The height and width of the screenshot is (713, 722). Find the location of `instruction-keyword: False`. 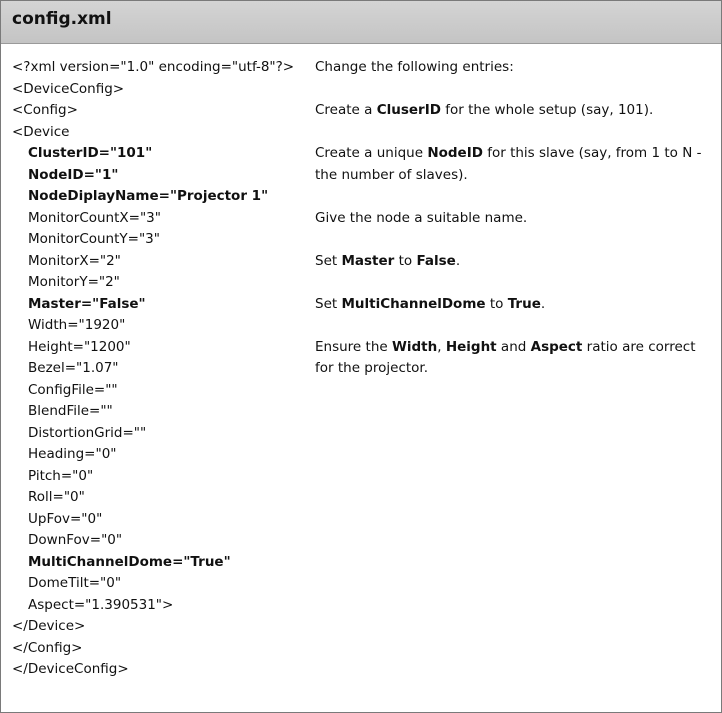

instruction-keyword: False is located at coordinates (436, 260).